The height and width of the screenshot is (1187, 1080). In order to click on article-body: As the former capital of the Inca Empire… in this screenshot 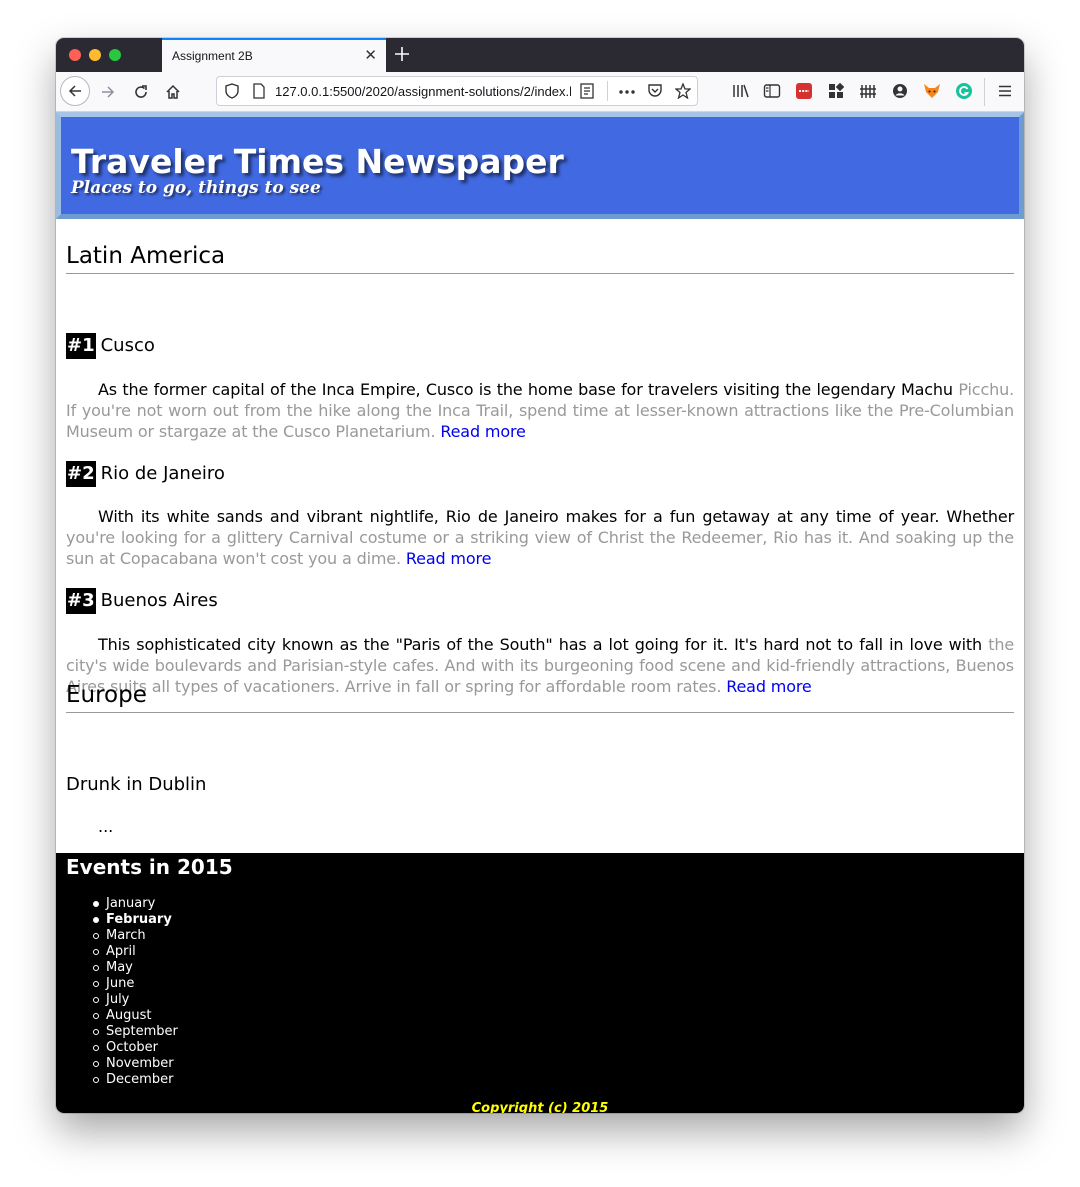, I will do `click(540, 410)`.